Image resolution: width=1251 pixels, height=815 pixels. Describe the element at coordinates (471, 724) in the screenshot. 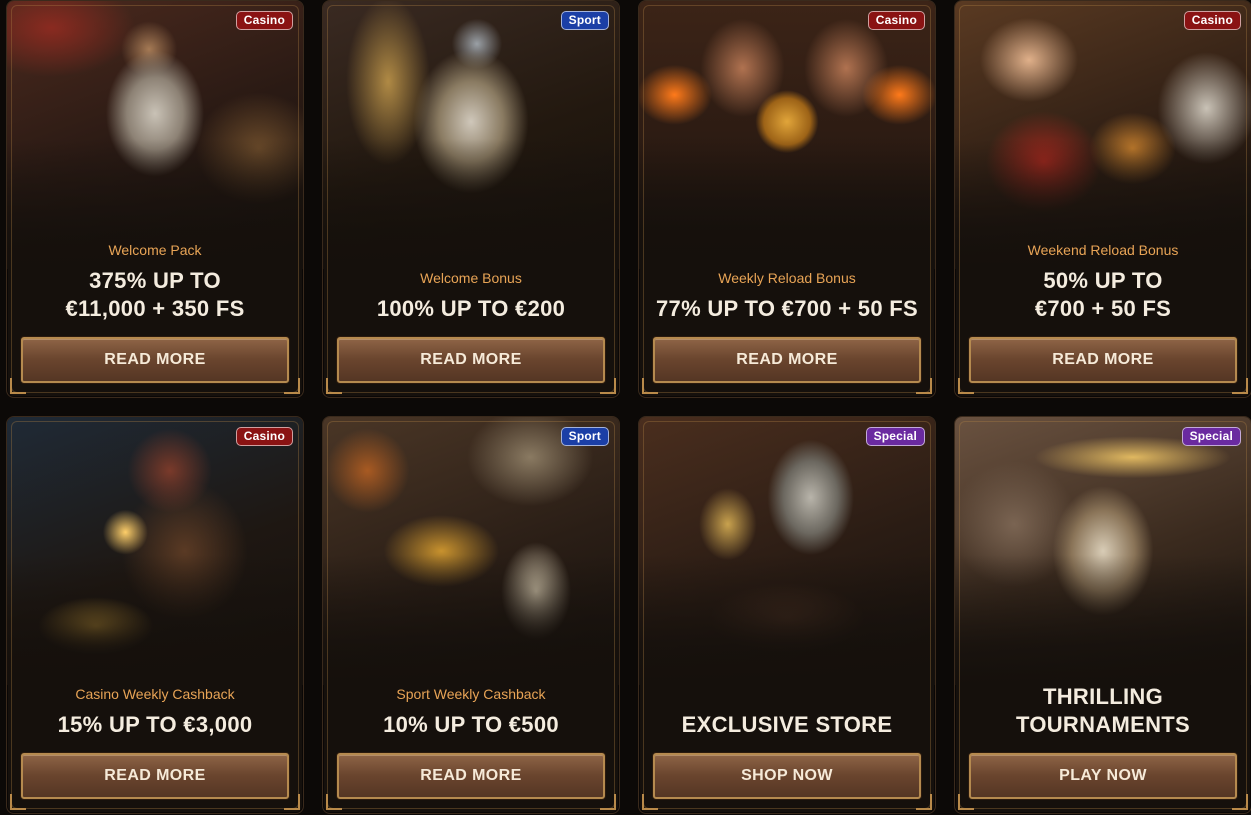

I see `promo-headline: 10% UP TO €500` at that location.